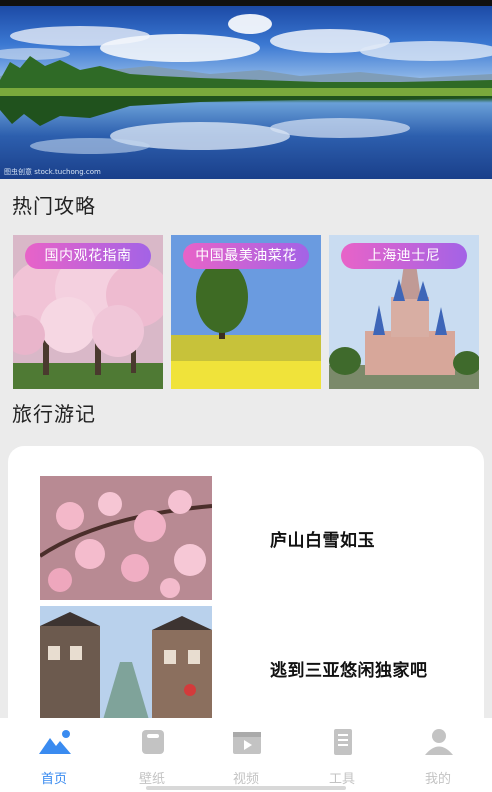 This screenshot has height=792, width=492. Describe the element at coordinates (52, 172) in the screenshot. I see `banner-watermark: 图虫创意 stock.tuchong.com` at that location.